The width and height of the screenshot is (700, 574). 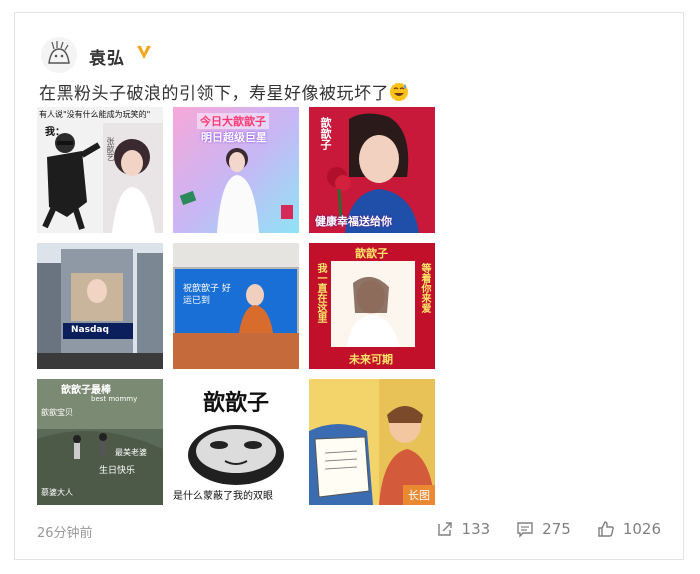 What do you see at coordinates (234, 137) in the screenshot?
I see `image-2-sub: 明日超级巨星` at bounding box center [234, 137].